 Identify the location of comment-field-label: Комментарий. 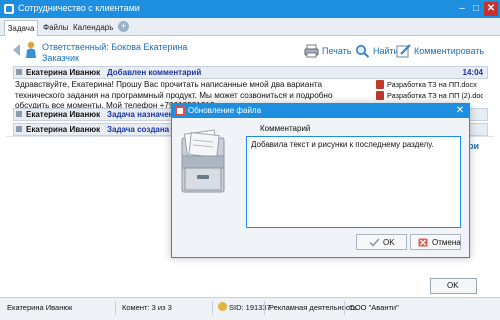
(285, 128).